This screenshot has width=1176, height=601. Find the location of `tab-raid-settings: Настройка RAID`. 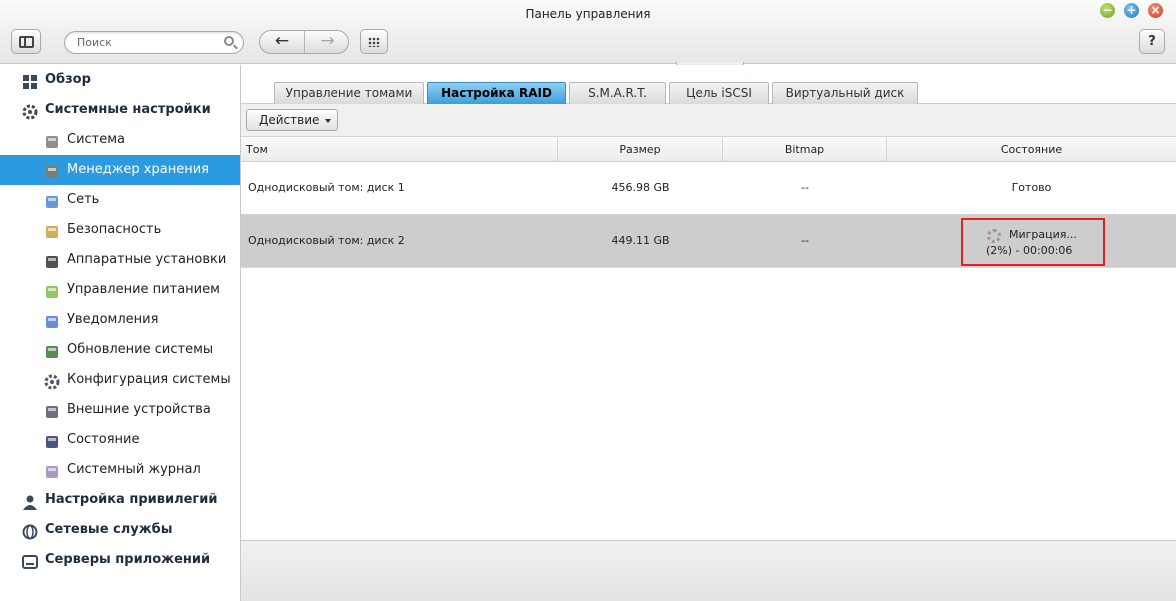

tab-raid-settings: Настройка RAID is located at coordinates (496, 93).